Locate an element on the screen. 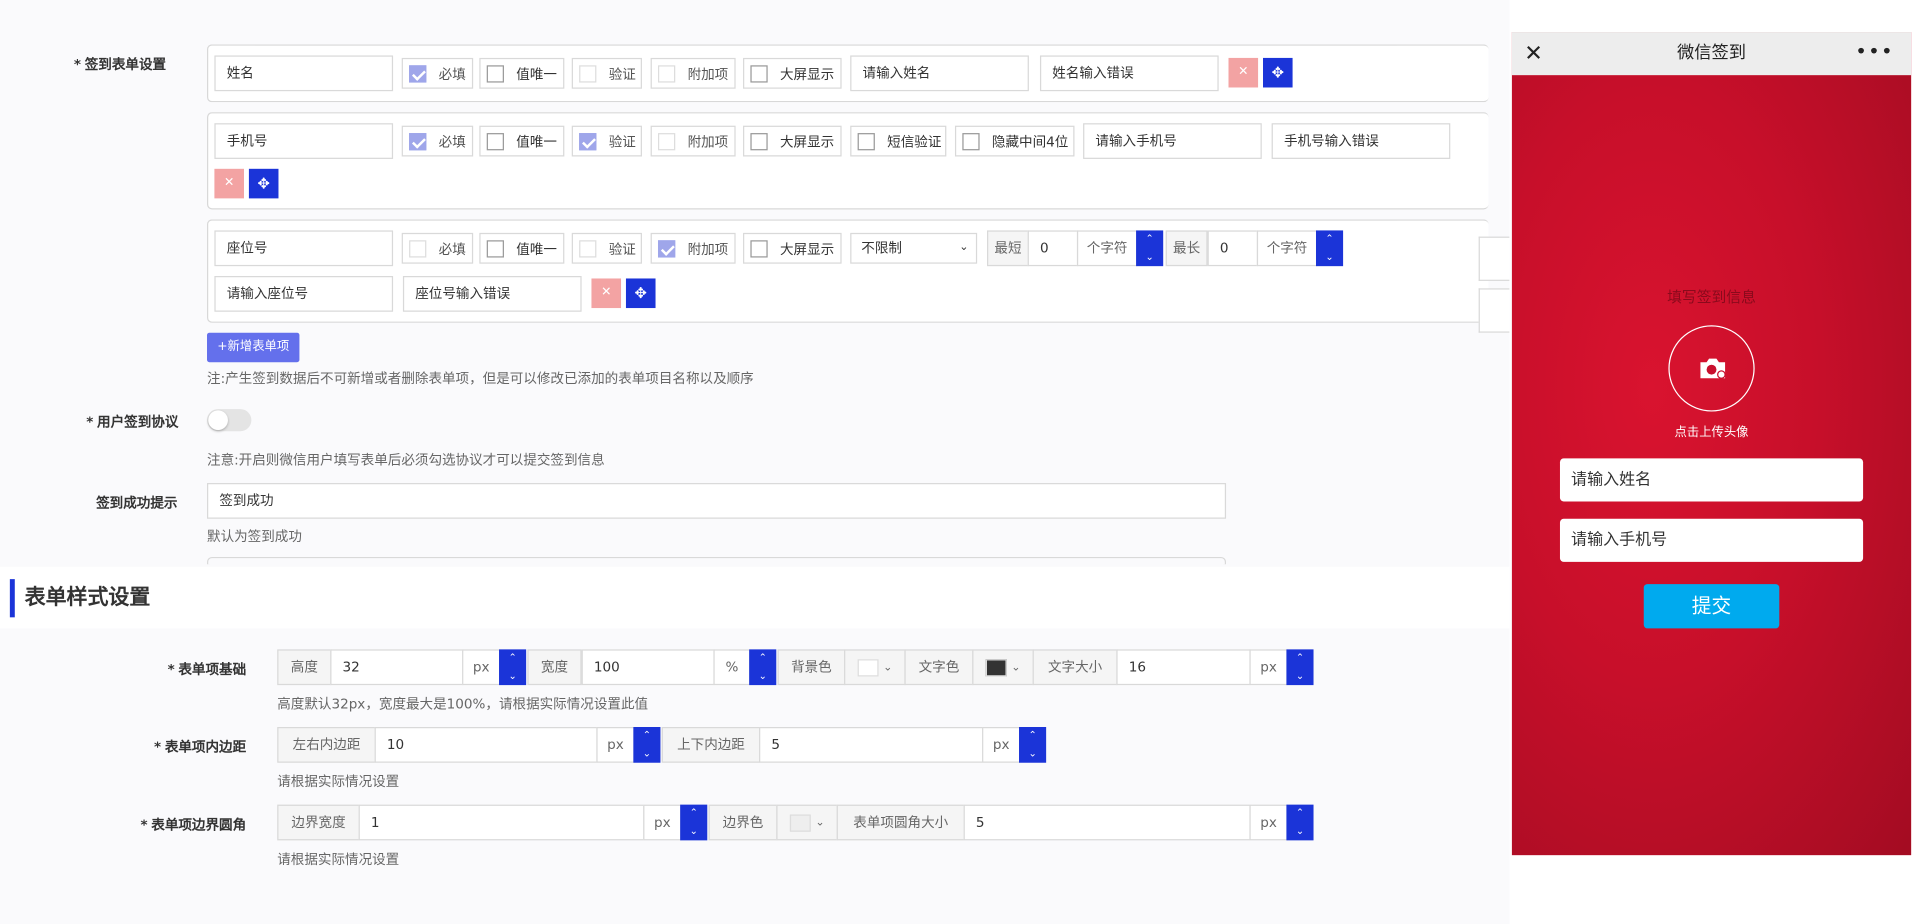  text-color-picker: ⌄ is located at coordinates (1003, 667).